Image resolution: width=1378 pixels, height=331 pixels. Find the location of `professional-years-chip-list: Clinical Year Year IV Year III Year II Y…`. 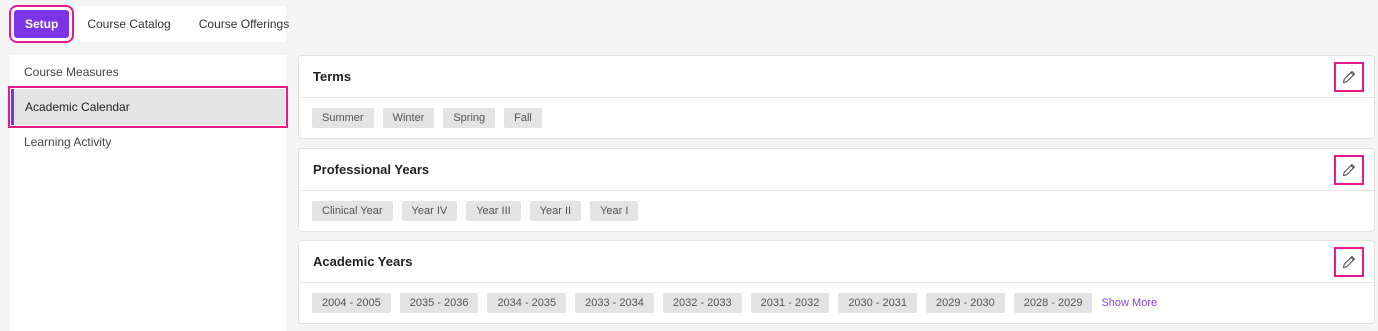

professional-years-chip-list: Clinical Year Year IV Year III Year II Y… is located at coordinates (836, 211).